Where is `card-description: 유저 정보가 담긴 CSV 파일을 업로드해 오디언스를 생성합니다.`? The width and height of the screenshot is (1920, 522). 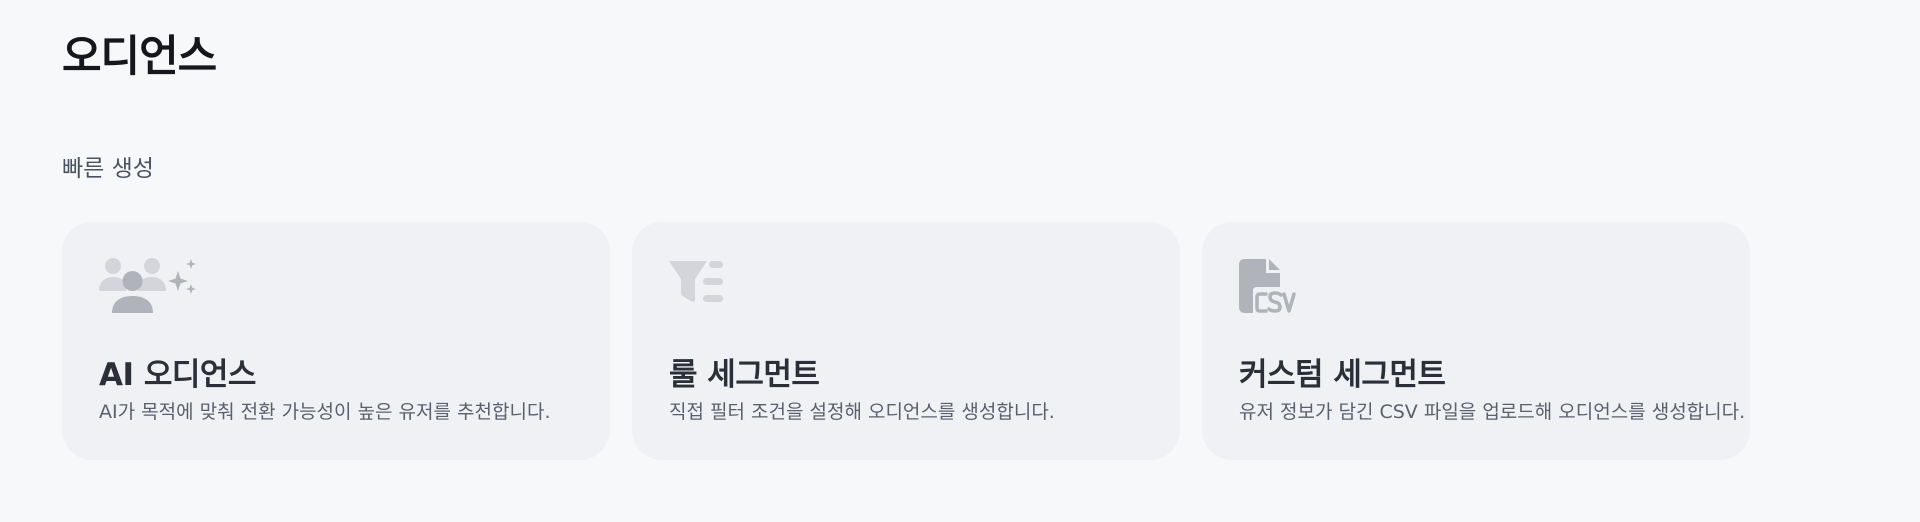 card-description: 유저 정보가 담긴 CSV 파일을 업로드해 오디언스를 생성합니다. is located at coordinates (1492, 412).